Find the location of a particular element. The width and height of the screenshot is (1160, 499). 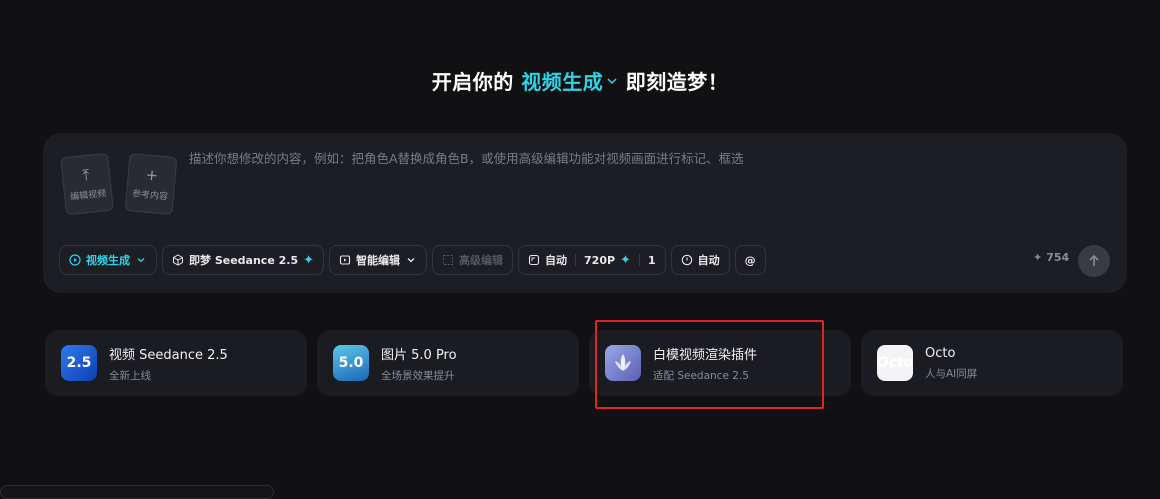

video-mode-icon is located at coordinates (75, 260).